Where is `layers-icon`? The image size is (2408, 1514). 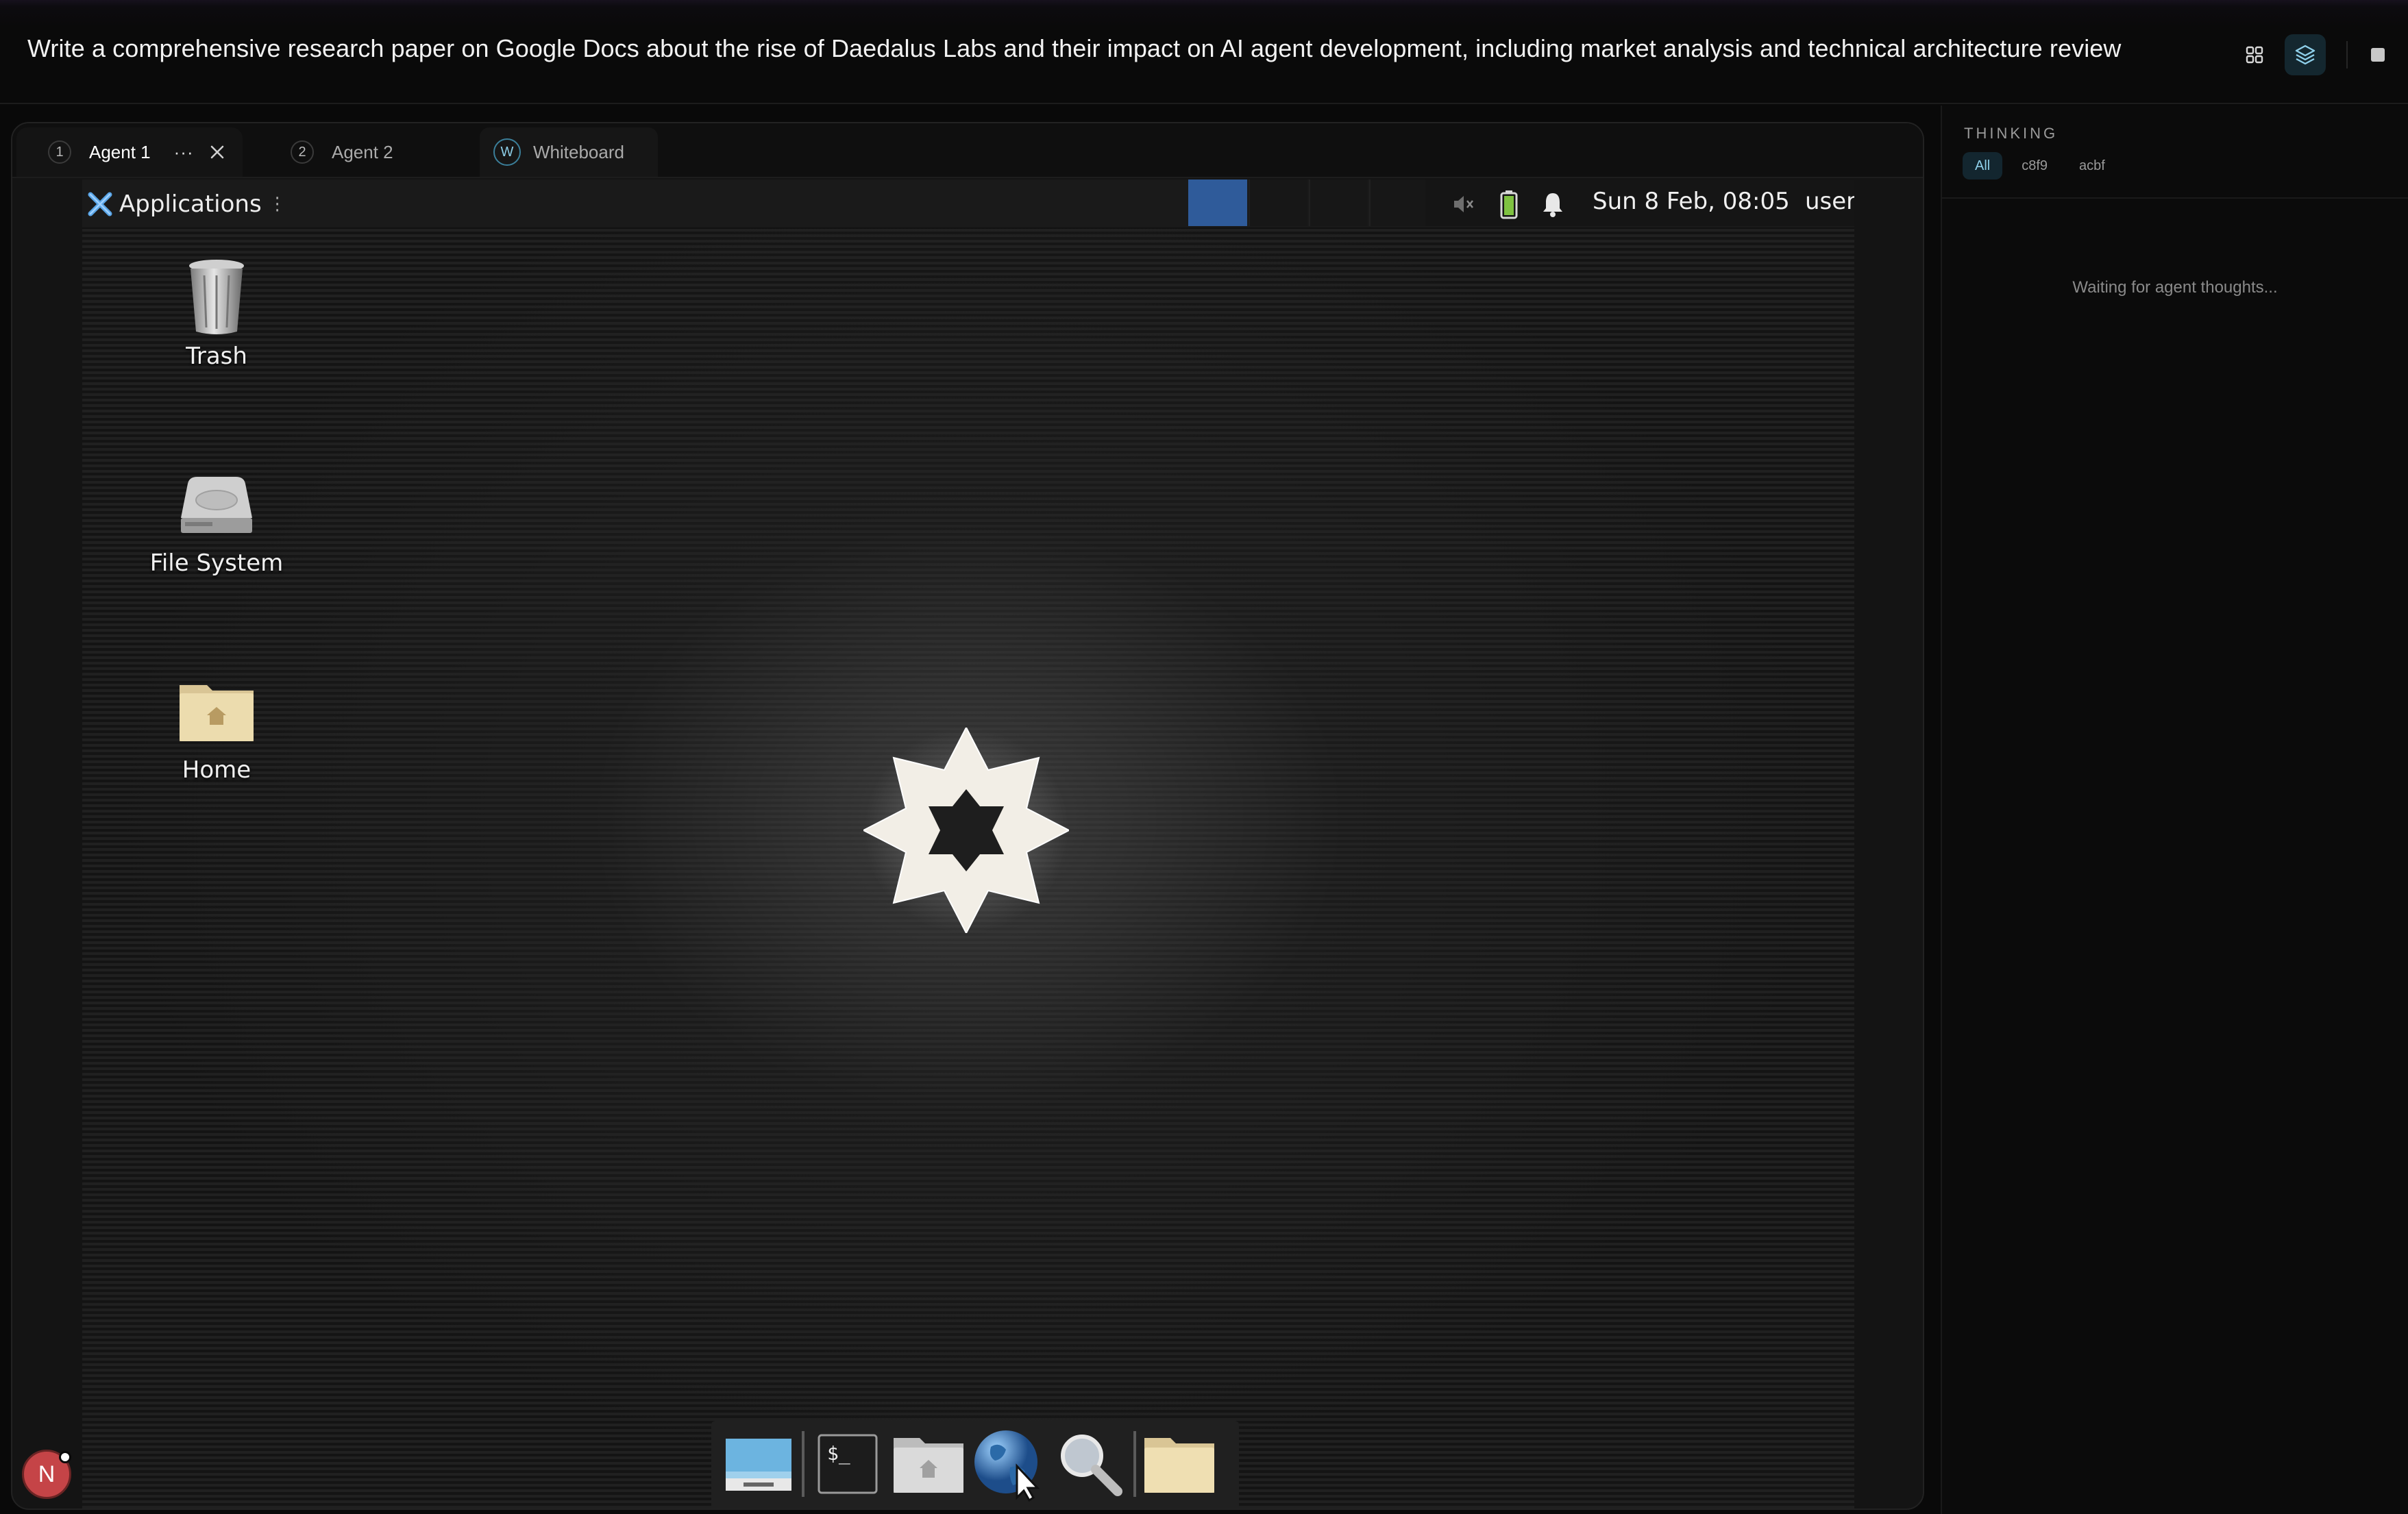 layers-icon is located at coordinates (2305, 55).